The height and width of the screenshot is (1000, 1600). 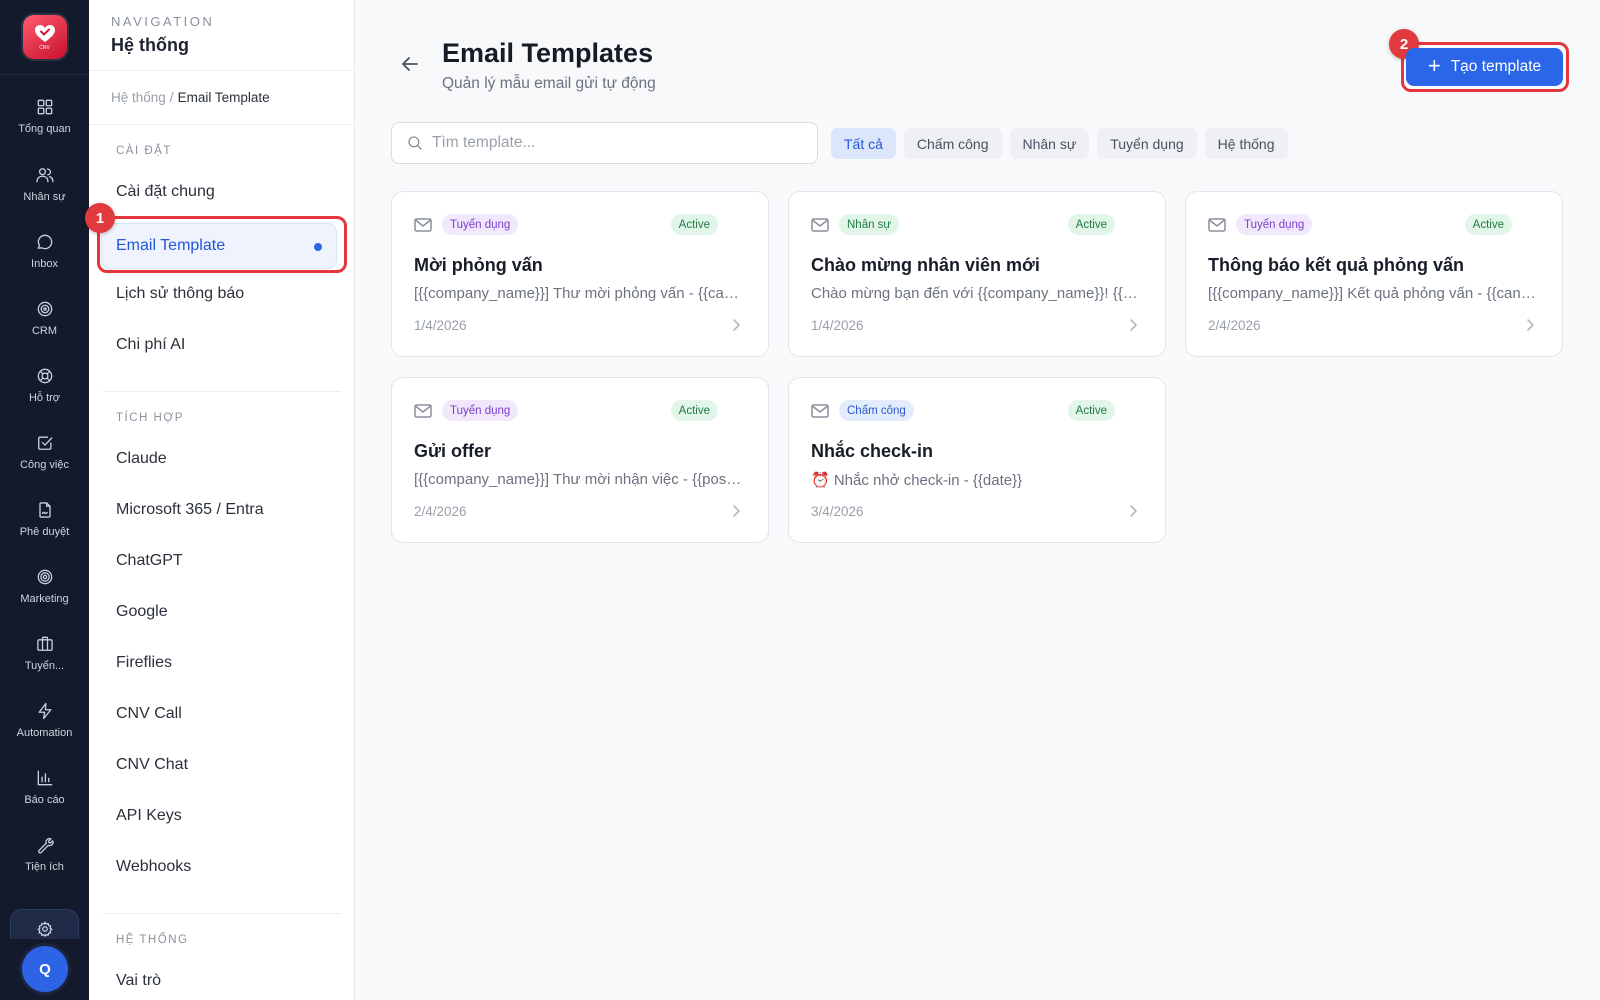 I want to click on step-marker-1: 1, so click(x=100, y=218).